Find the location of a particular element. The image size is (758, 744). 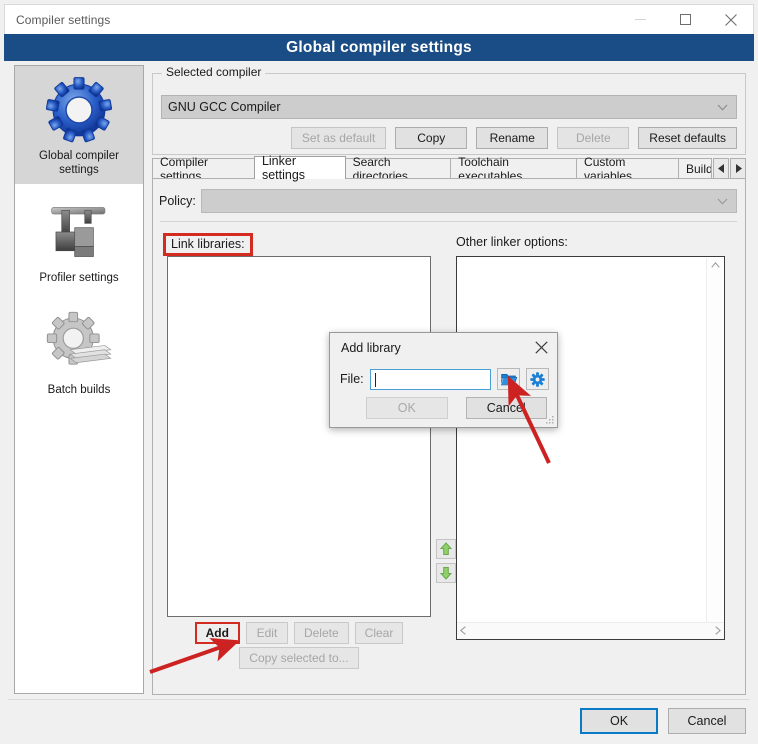

sidebar-item-global-compiler-settings: Global compiler settings is located at coordinates (79, 125).